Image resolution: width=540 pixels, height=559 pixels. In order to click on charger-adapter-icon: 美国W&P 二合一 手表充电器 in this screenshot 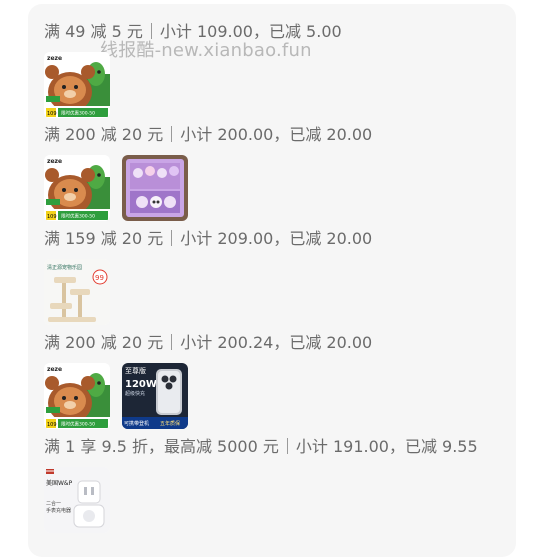, I will do `click(77, 500)`.